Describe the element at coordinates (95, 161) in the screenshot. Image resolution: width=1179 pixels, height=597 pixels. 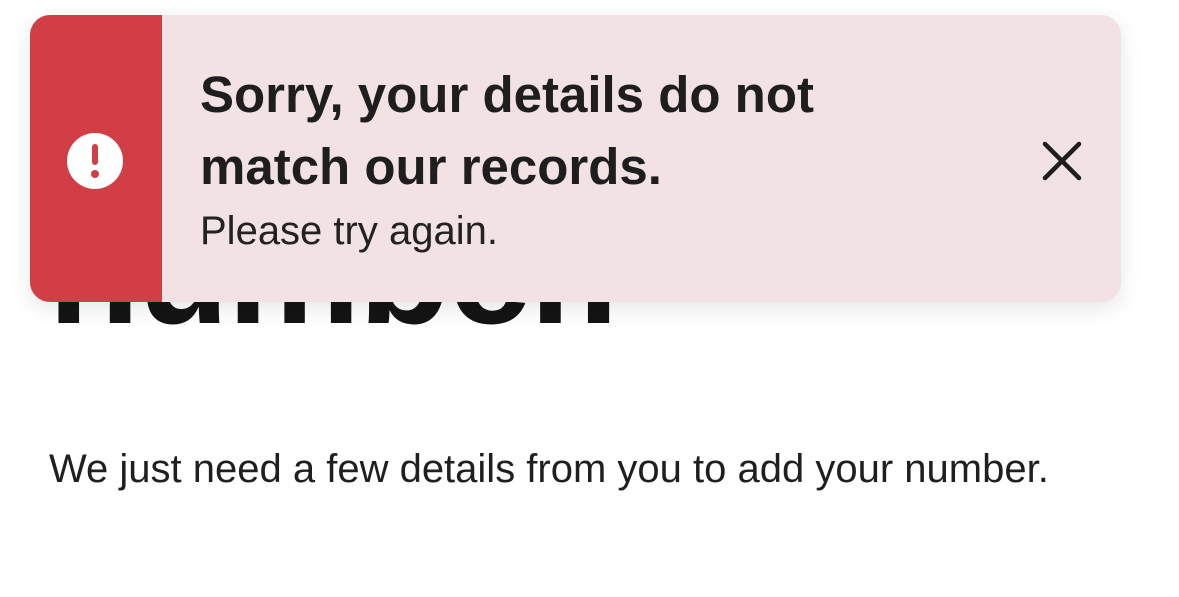
I see `exclamation-circle-icon` at that location.